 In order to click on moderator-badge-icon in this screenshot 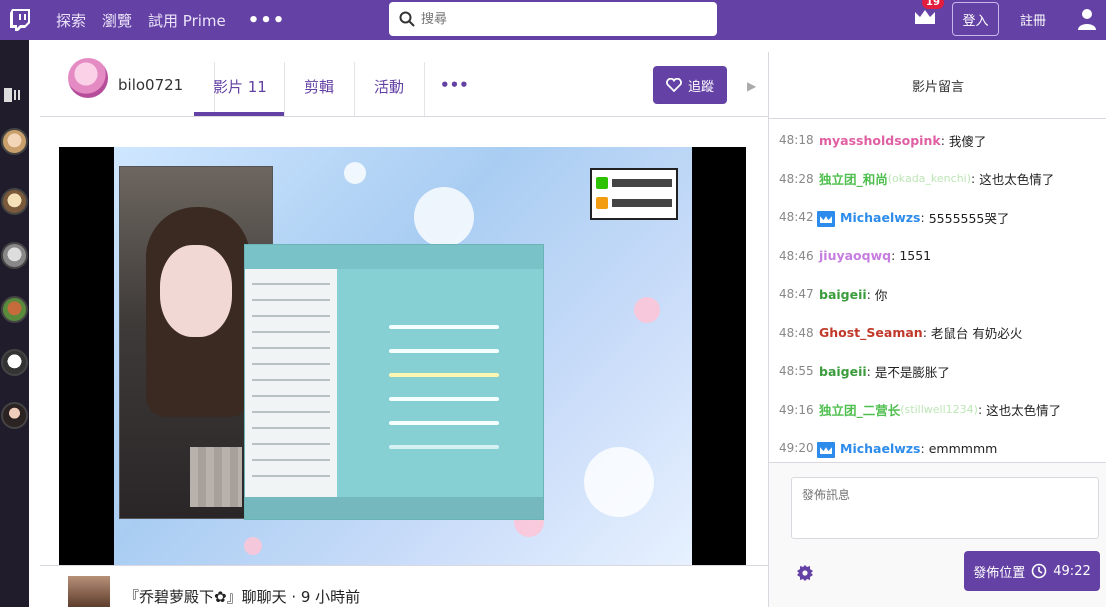, I will do `click(826, 450)`.